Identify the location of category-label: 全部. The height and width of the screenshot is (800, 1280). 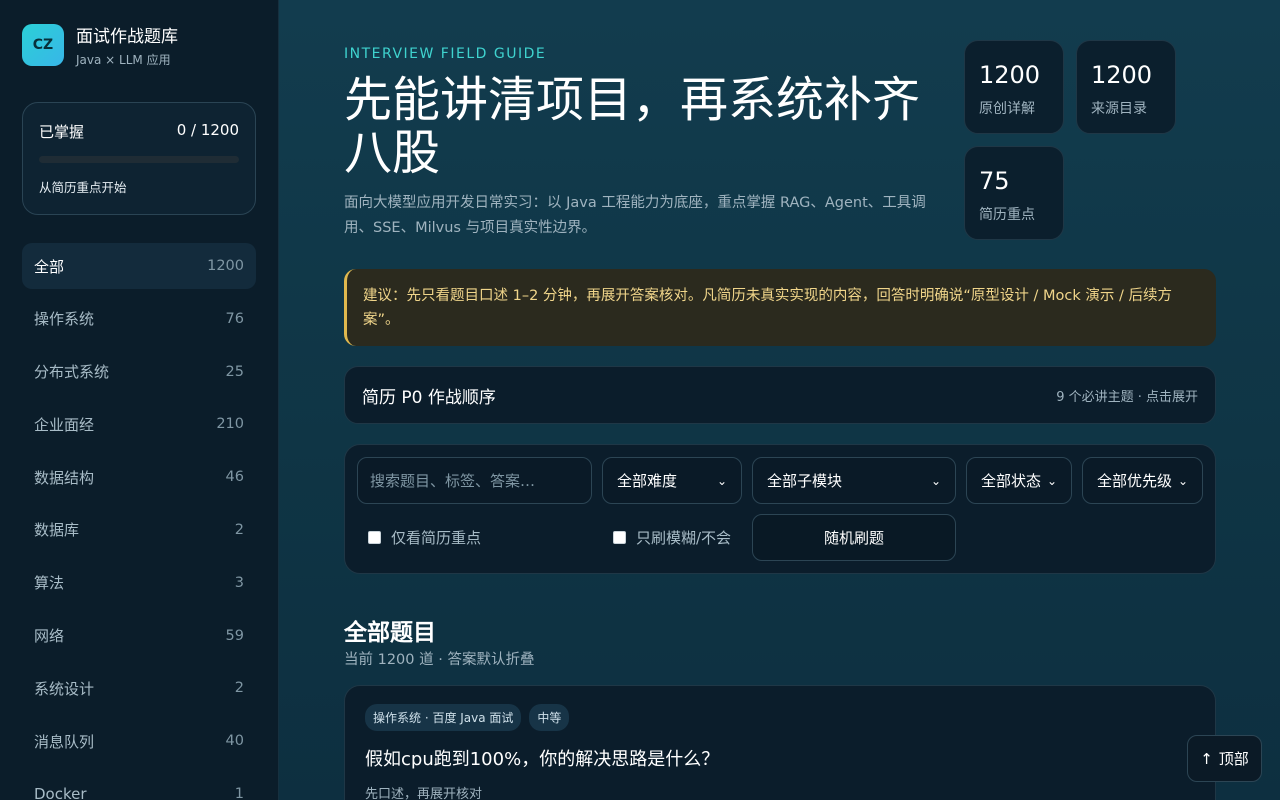
(49, 266).